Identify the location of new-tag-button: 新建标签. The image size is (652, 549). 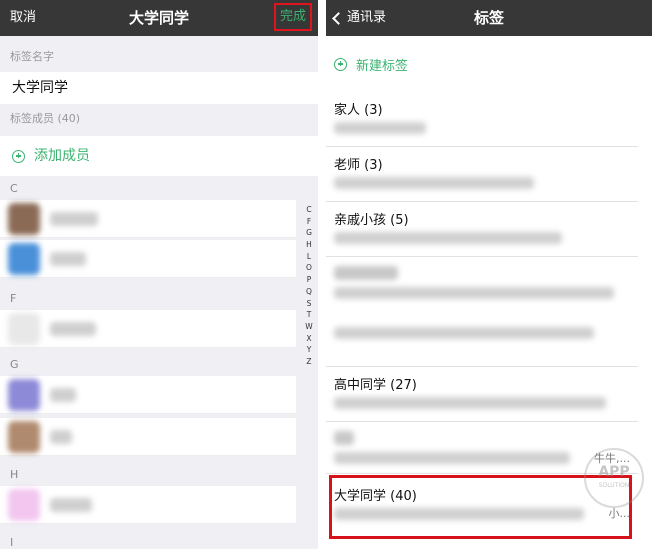
(489, 64).